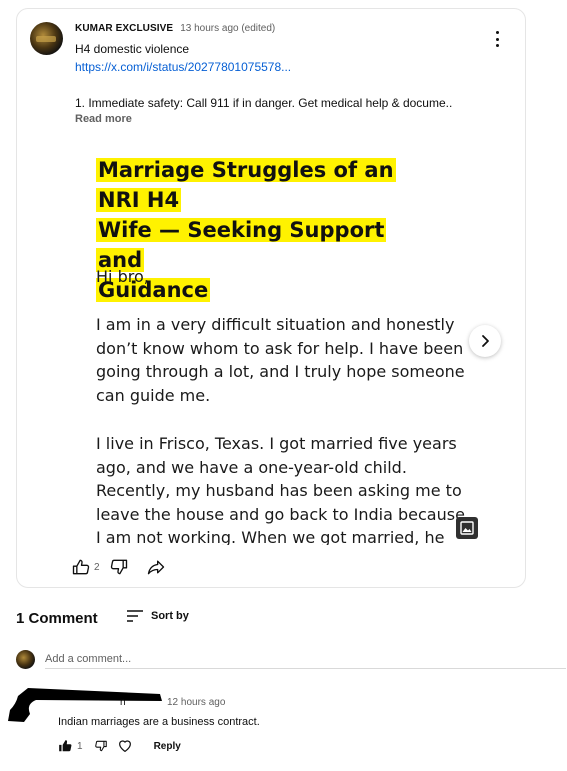 Image resolution: width=567 pixels, height=771 pixels. What do you see at coordinates (135, 616) in the screenshot?
I see `sort-icon` at bounding box center [135, 616].